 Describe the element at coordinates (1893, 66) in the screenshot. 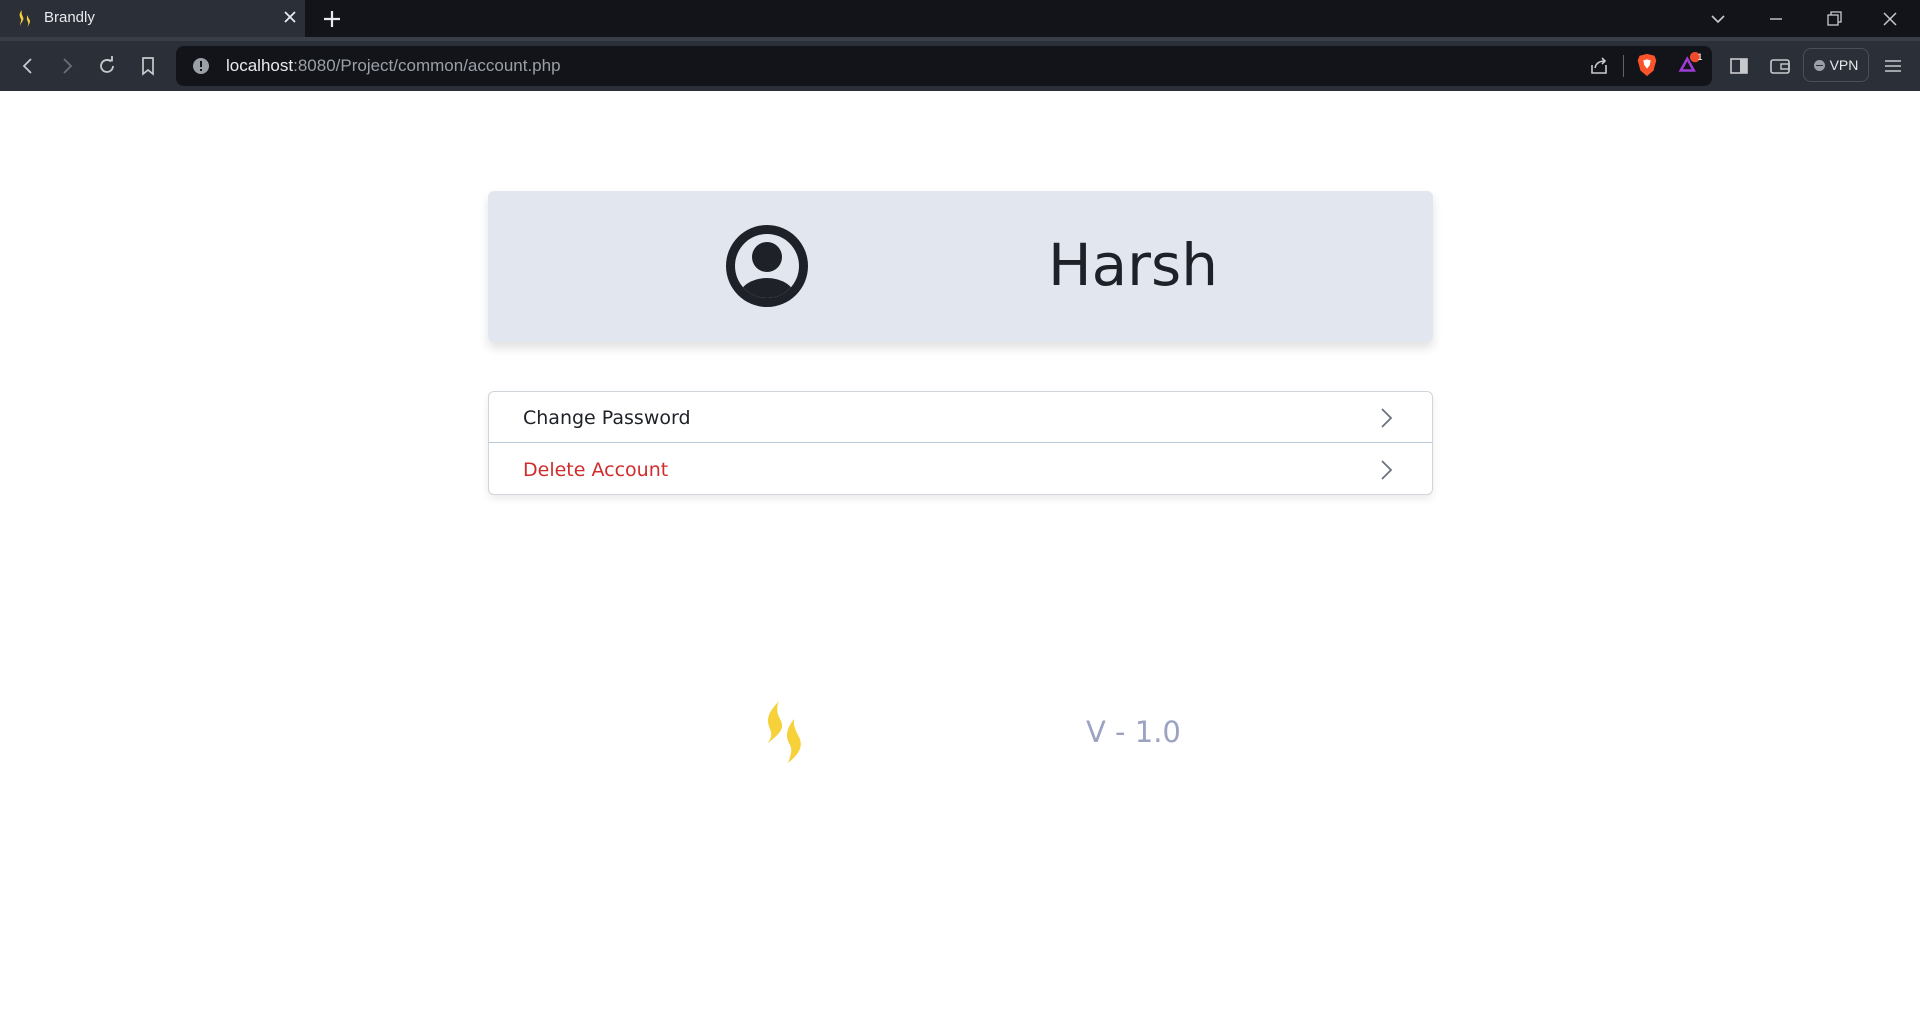

I see `hamburger-menu-icon` at that location.